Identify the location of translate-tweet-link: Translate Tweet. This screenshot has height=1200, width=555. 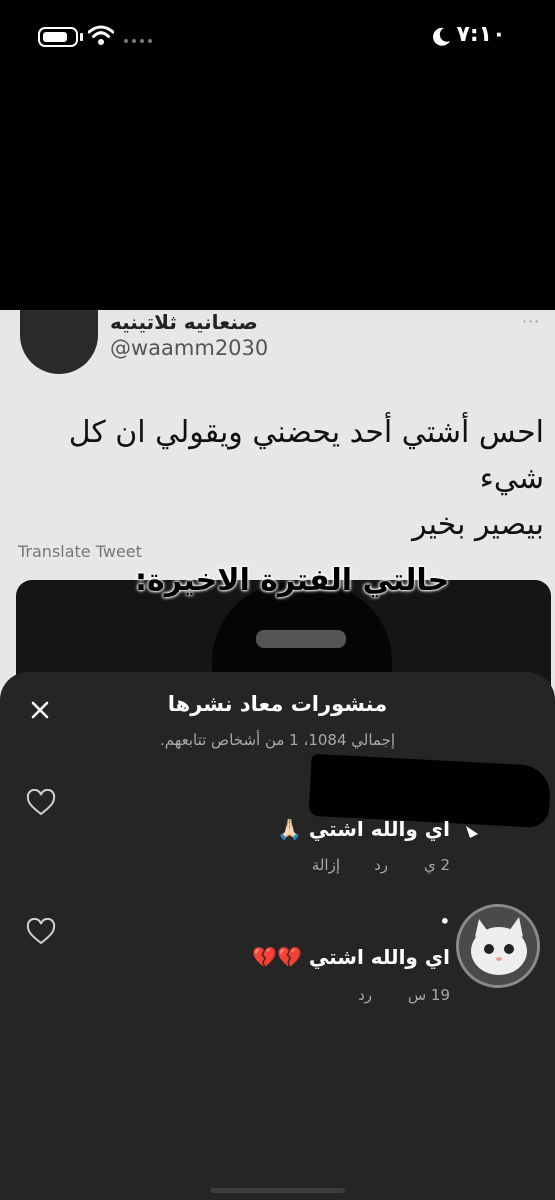
(80, 551).